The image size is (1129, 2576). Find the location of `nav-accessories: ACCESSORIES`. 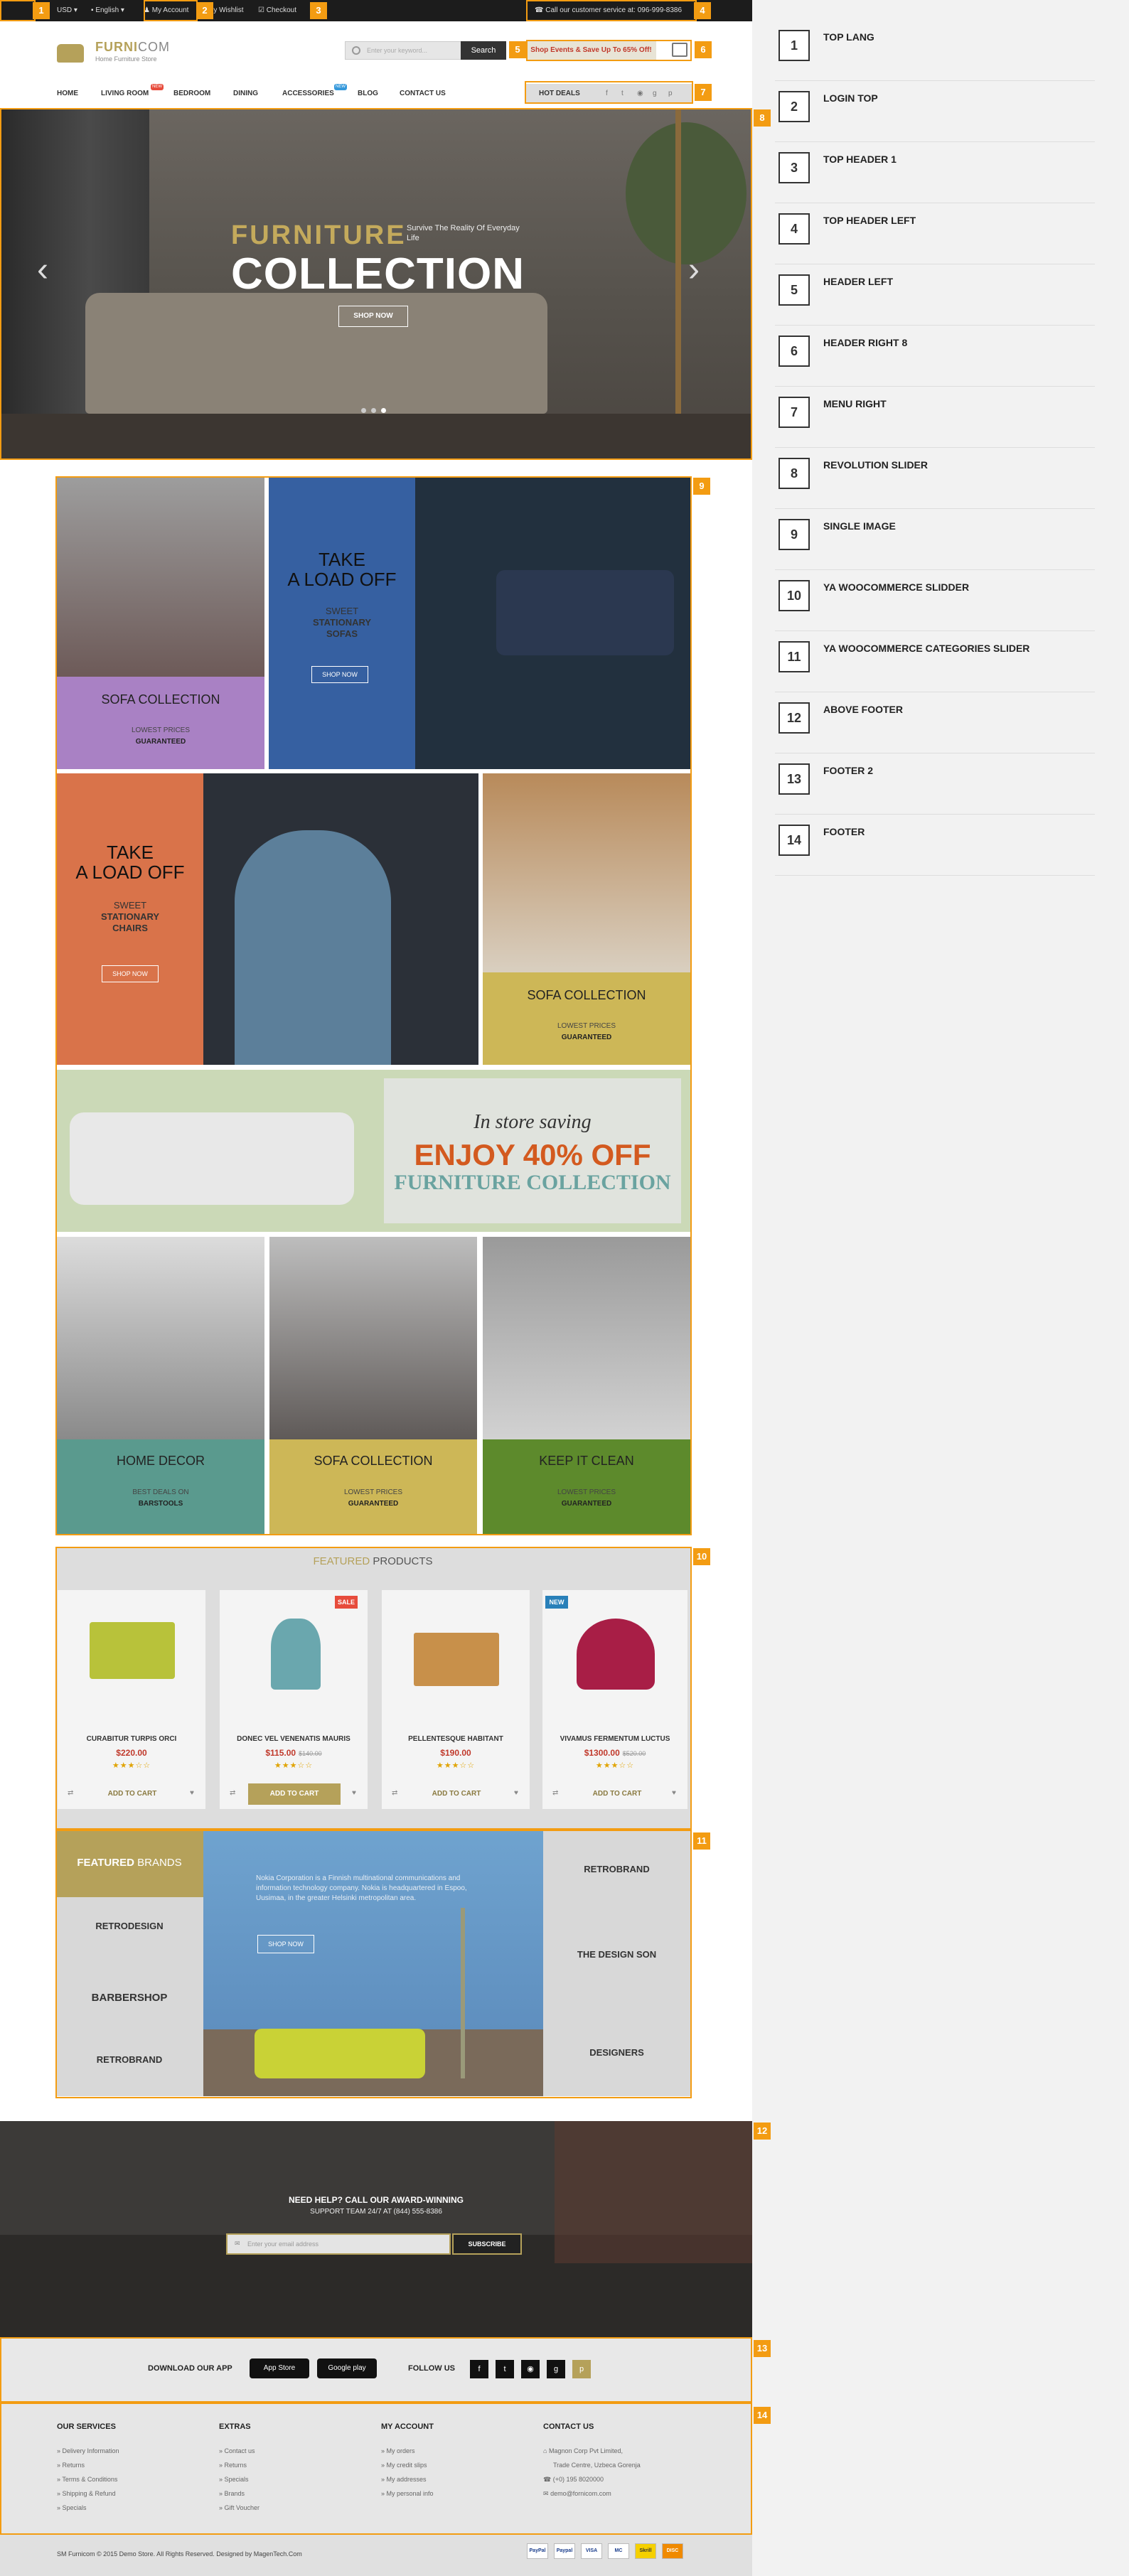

nav-accessories: ACCESSORIES is located at coordinates (308, 93).